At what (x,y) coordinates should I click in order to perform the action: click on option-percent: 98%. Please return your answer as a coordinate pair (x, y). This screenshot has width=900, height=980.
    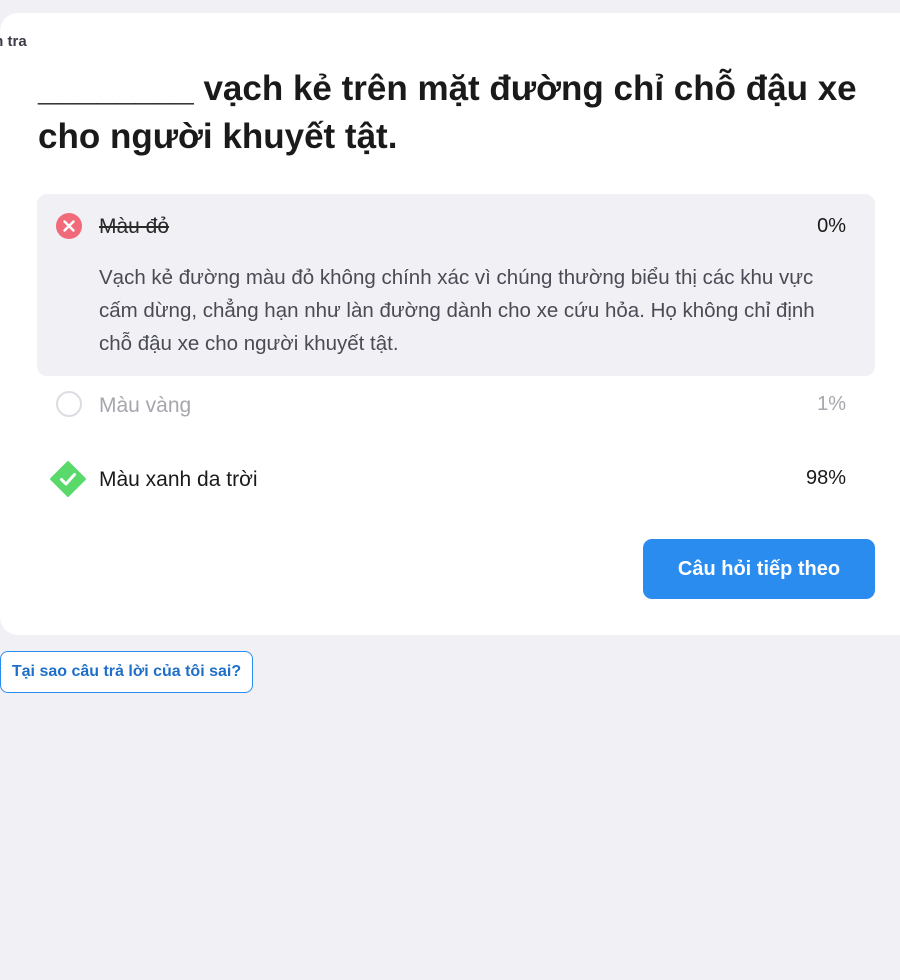
    Looking at the image, I should click on (825, 478).